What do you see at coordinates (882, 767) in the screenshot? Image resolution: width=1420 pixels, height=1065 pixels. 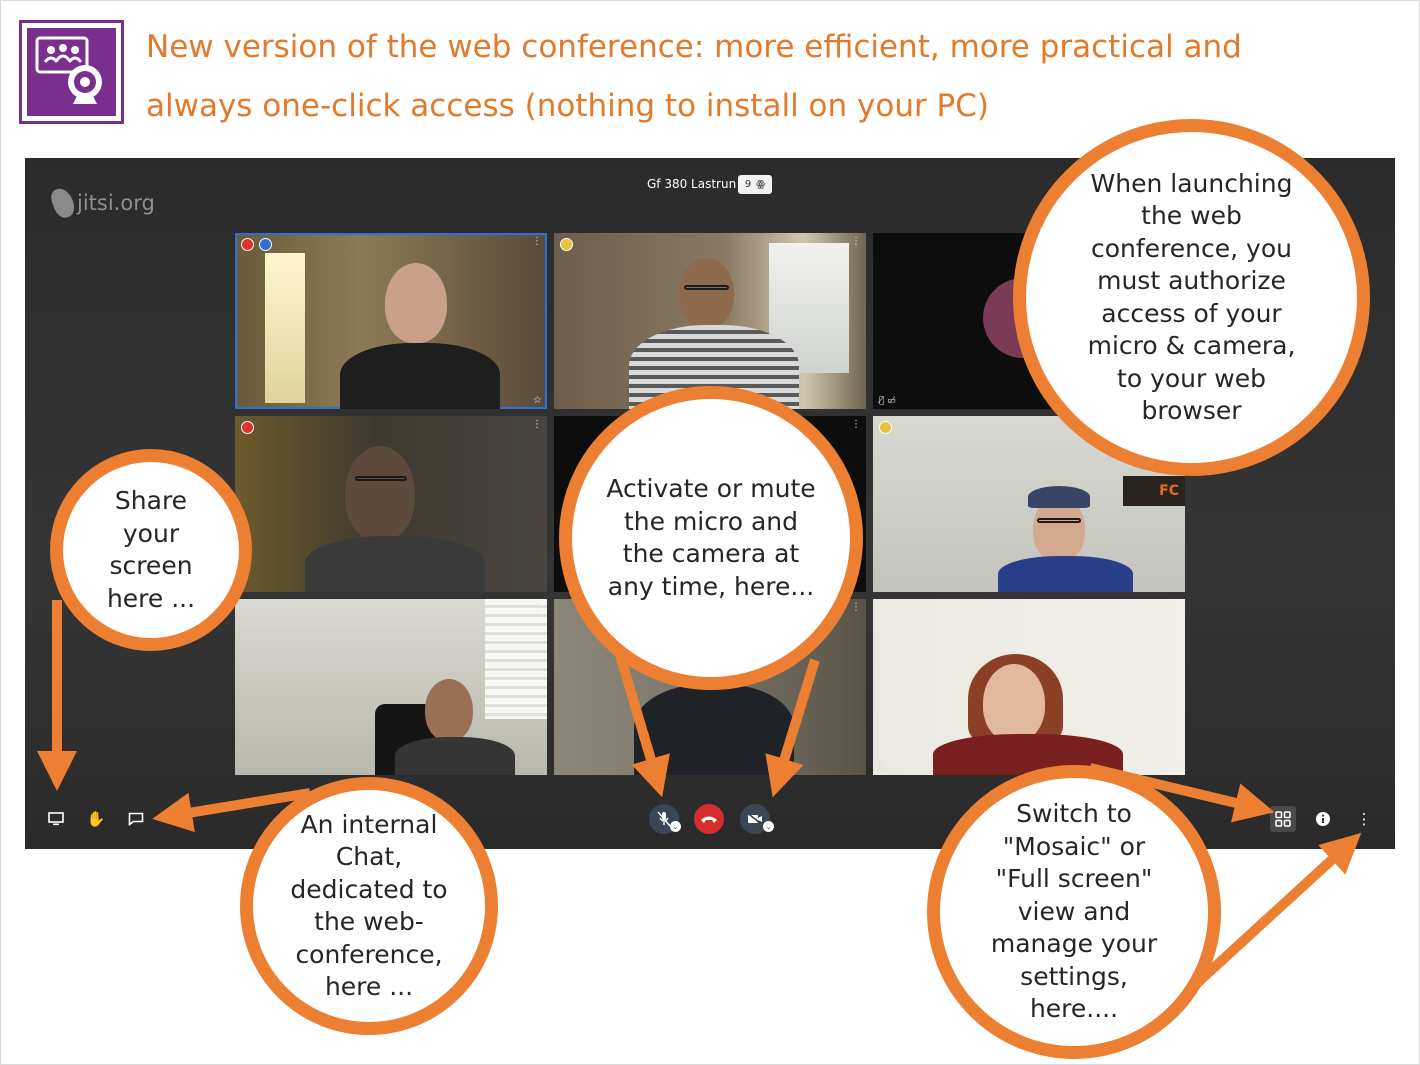 I see `muted-status-icon: 🎙̸` at bounding box center [882, 767].